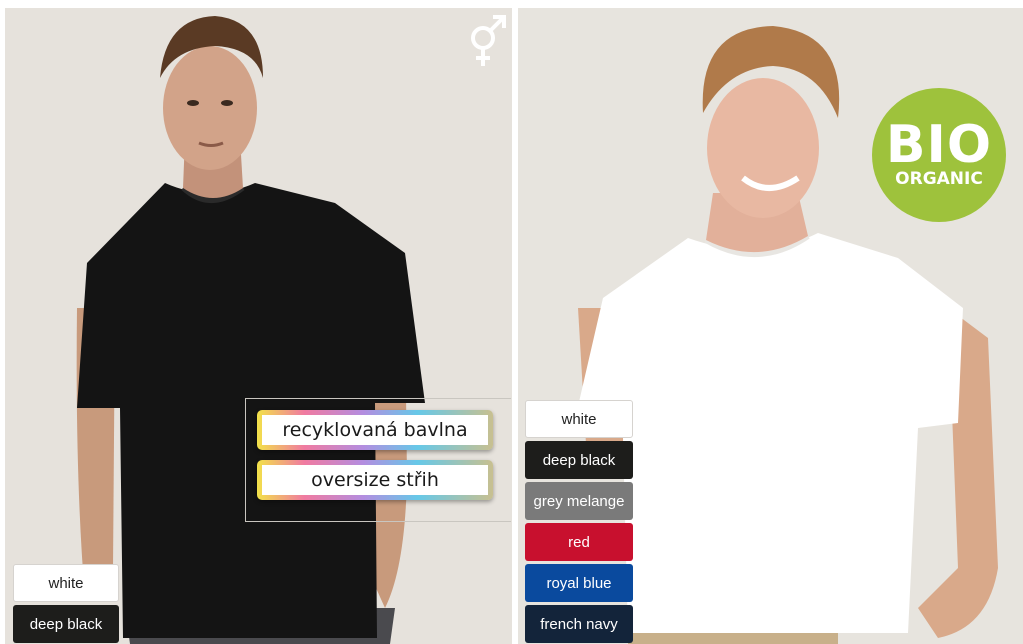 This screenshot has width=1023, height=644. What do you see at coordinates (487, 40) in the screenshot?
I see `unisex-gender-icon` at bounding box center [487, 40].